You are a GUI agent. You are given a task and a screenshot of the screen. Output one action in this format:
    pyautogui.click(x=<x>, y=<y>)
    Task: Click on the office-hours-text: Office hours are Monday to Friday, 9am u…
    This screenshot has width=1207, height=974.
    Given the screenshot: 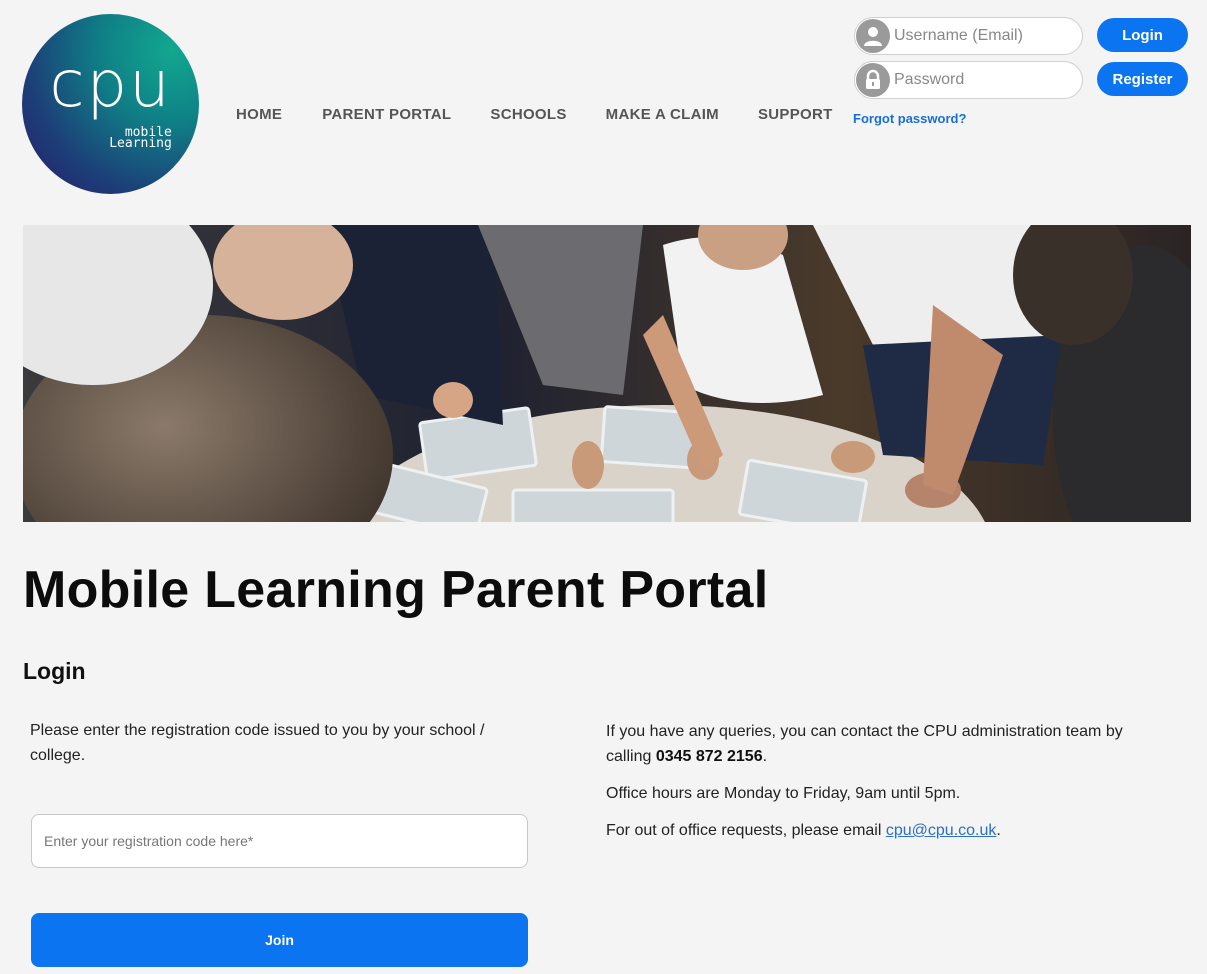 What is the action you would take?
    pyautogui.click(x=783, y=793)
    